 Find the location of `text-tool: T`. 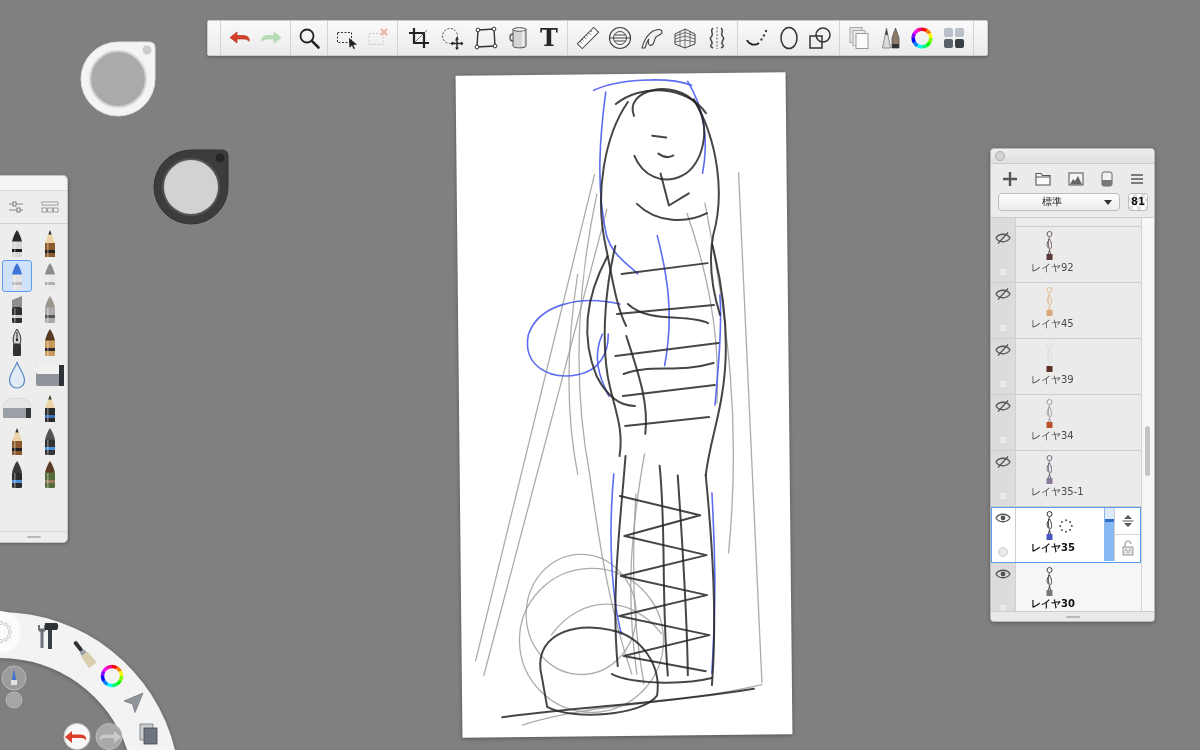

text-tool: T is located at coordinates (548, 38).